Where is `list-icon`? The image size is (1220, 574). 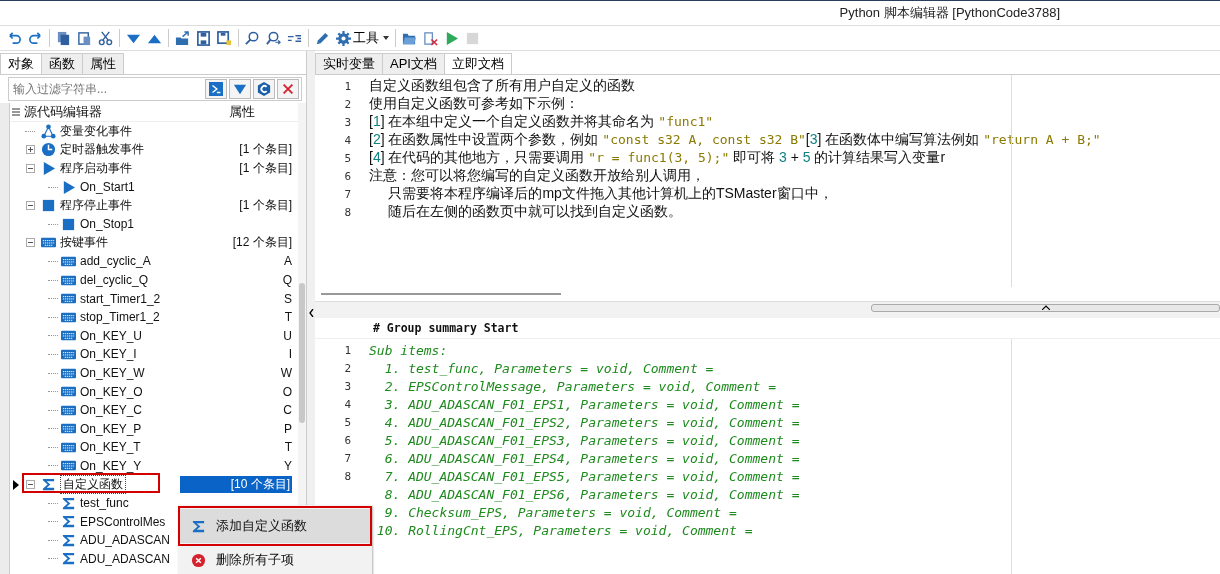
list-icon is located at coordinates (16, 112).